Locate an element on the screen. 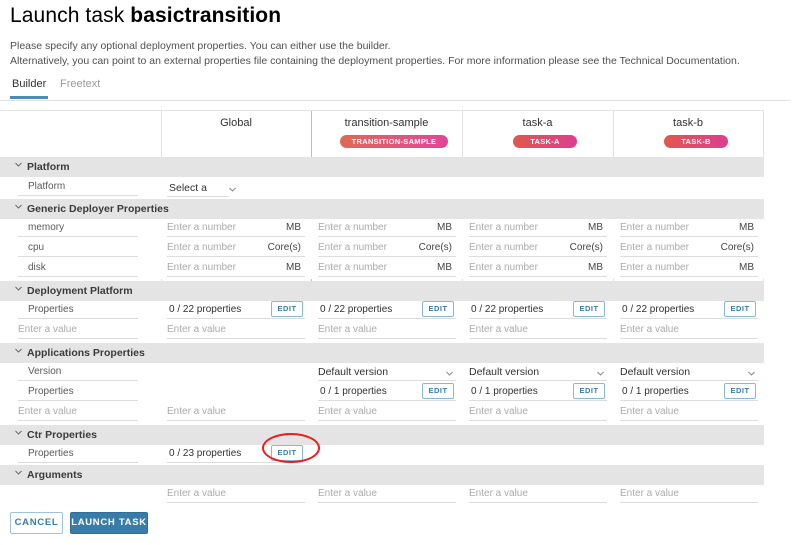 The height and width of the screenshot is (545, 800). section-label-platform-text: Platform is located at coordinates (48, 167).